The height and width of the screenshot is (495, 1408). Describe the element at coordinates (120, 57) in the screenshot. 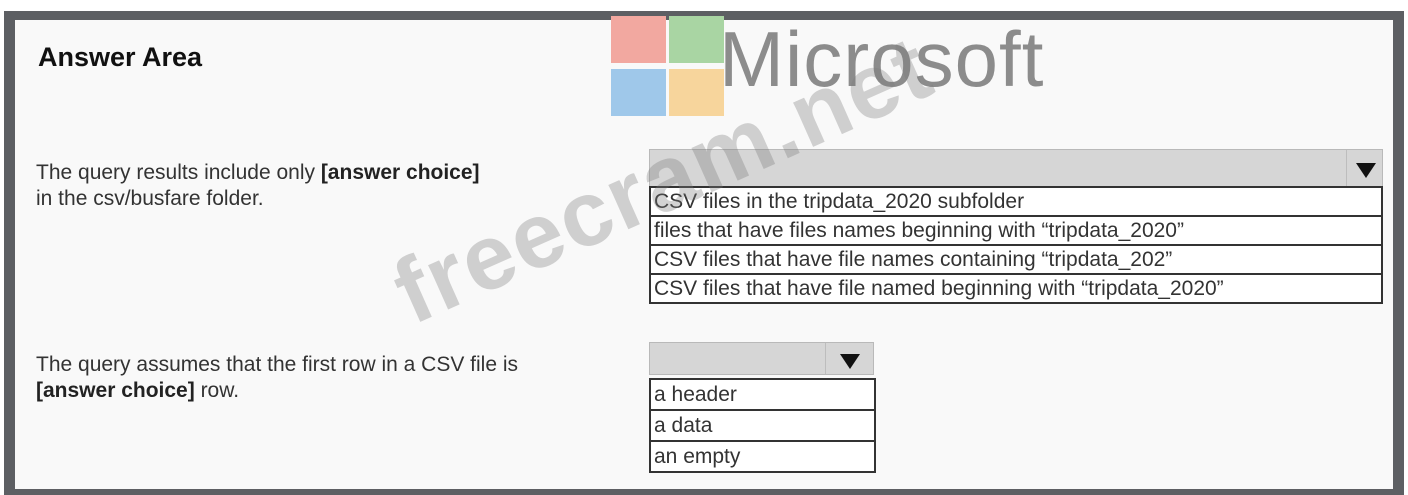

I see `answer-area-title: Answer Area` at that location.